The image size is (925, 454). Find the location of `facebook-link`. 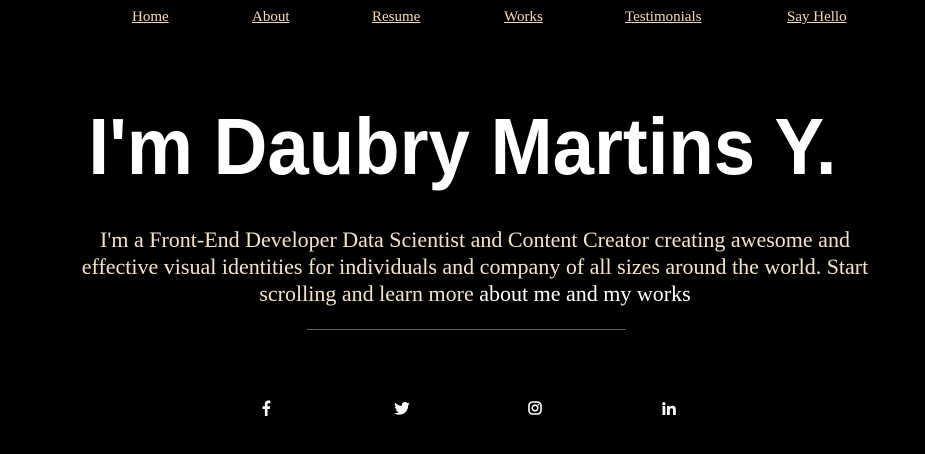

facebook-link is located at coordinates (266, 408).